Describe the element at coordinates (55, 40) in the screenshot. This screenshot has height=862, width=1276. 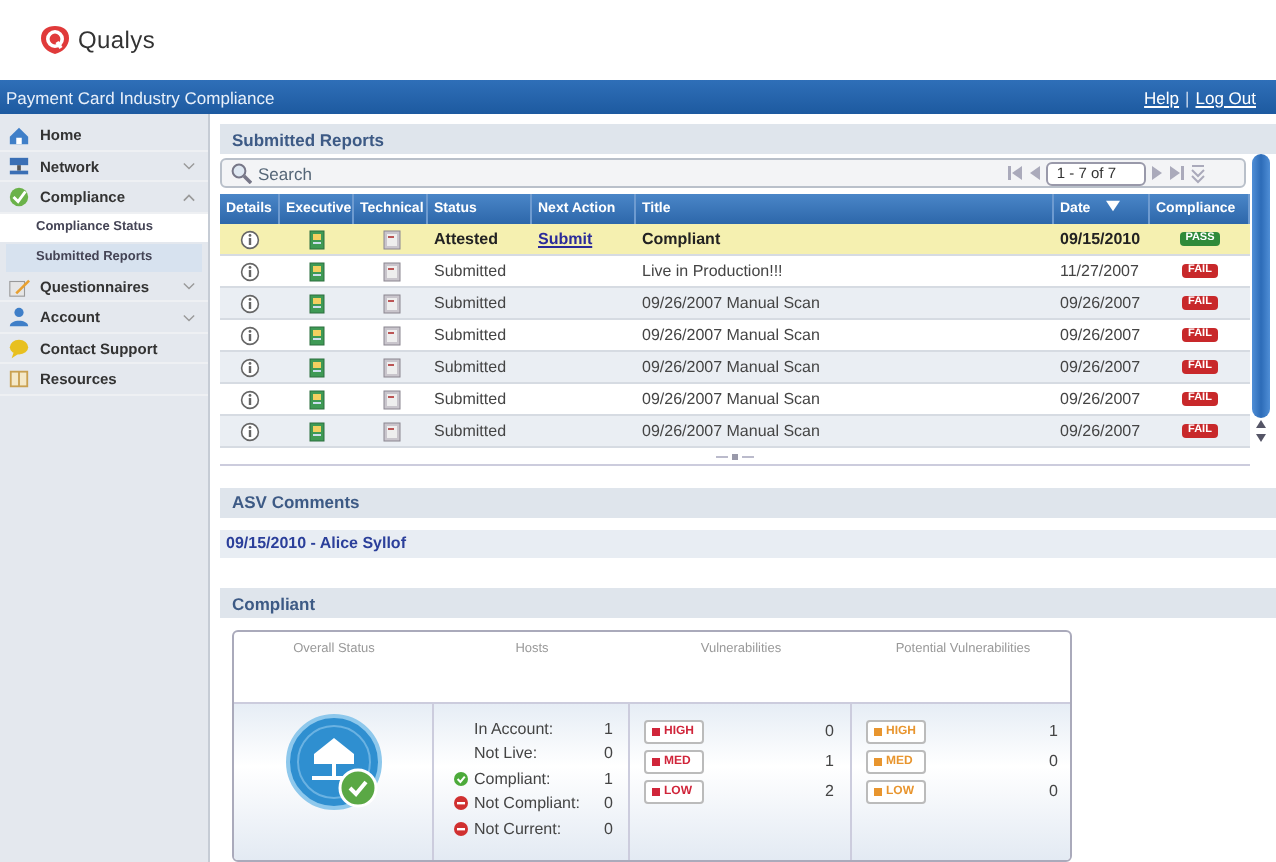
I see `logo-icon` at that location.